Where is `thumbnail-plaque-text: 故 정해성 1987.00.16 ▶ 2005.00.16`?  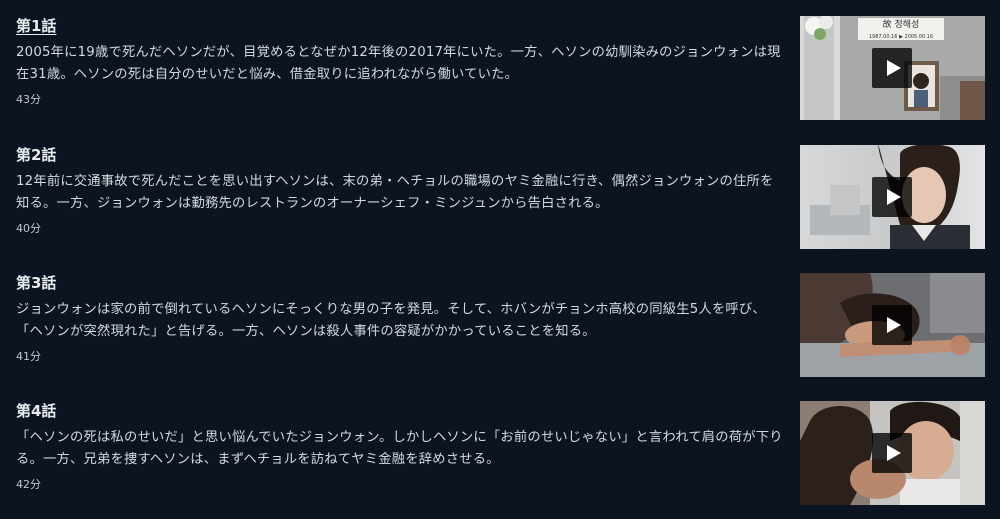
thumbnail-plaque-text: 故 정해성 1987.00.16 ▶ 2005.00.16 is located at coordinates (901, 31).